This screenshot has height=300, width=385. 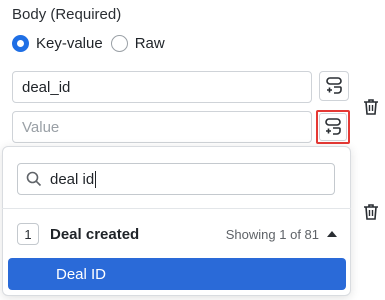 I want to click on chevron-up-icon, so click(x=332, y=234).